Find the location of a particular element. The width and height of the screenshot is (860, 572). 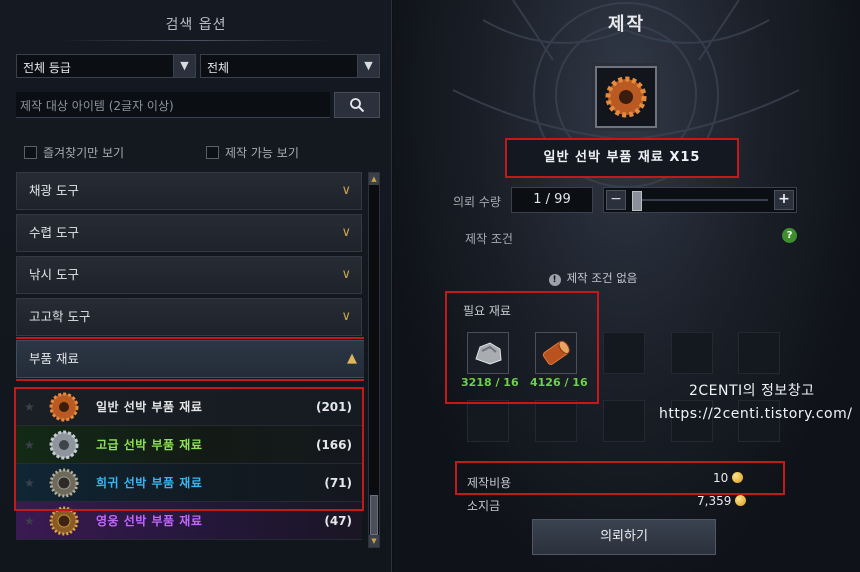

search-icon is located at coordinates (357, 105).